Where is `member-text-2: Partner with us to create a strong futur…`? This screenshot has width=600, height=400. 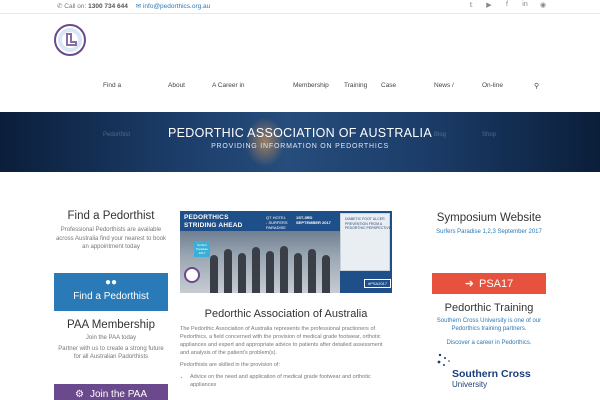 member-text-2: Partner with us to create a strong futur… is located at coordinates (111, 353).